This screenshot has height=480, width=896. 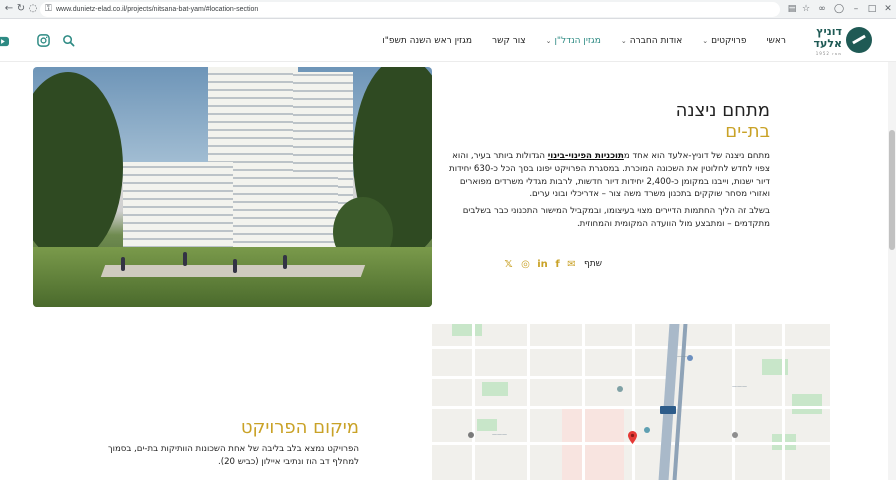 What do you see at coordinates (9, 9) in the screenshot?
I see `back-icon: ←` at bounding box center [9, 9].